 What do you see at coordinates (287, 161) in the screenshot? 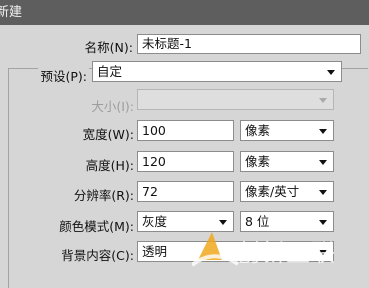
I see `height-unit-select: 像素` at bounding box center [287, 161].